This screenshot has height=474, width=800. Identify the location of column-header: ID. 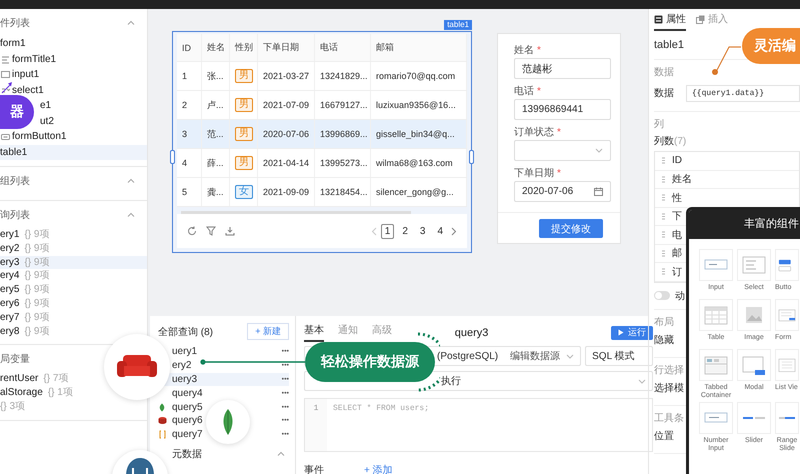
(189, 47).